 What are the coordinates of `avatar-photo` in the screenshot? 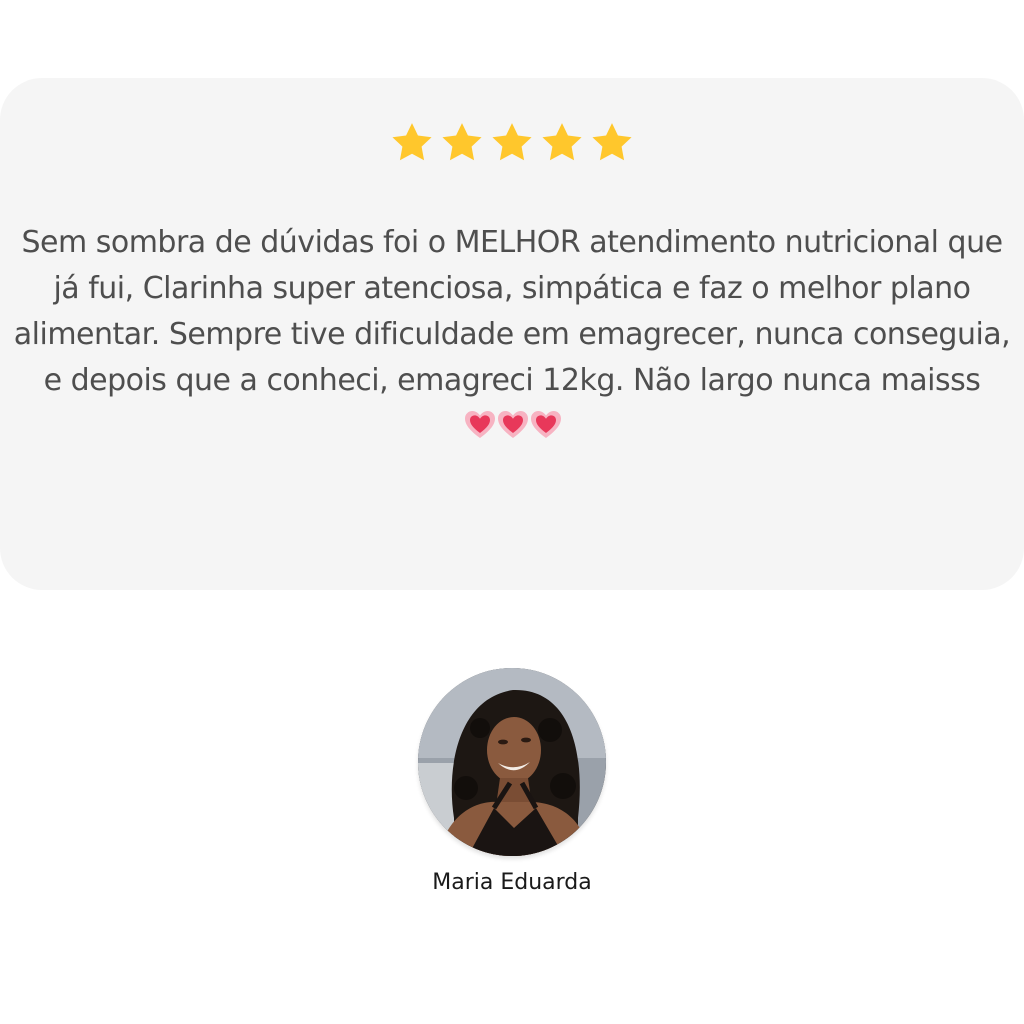 It's located at (512, 762).